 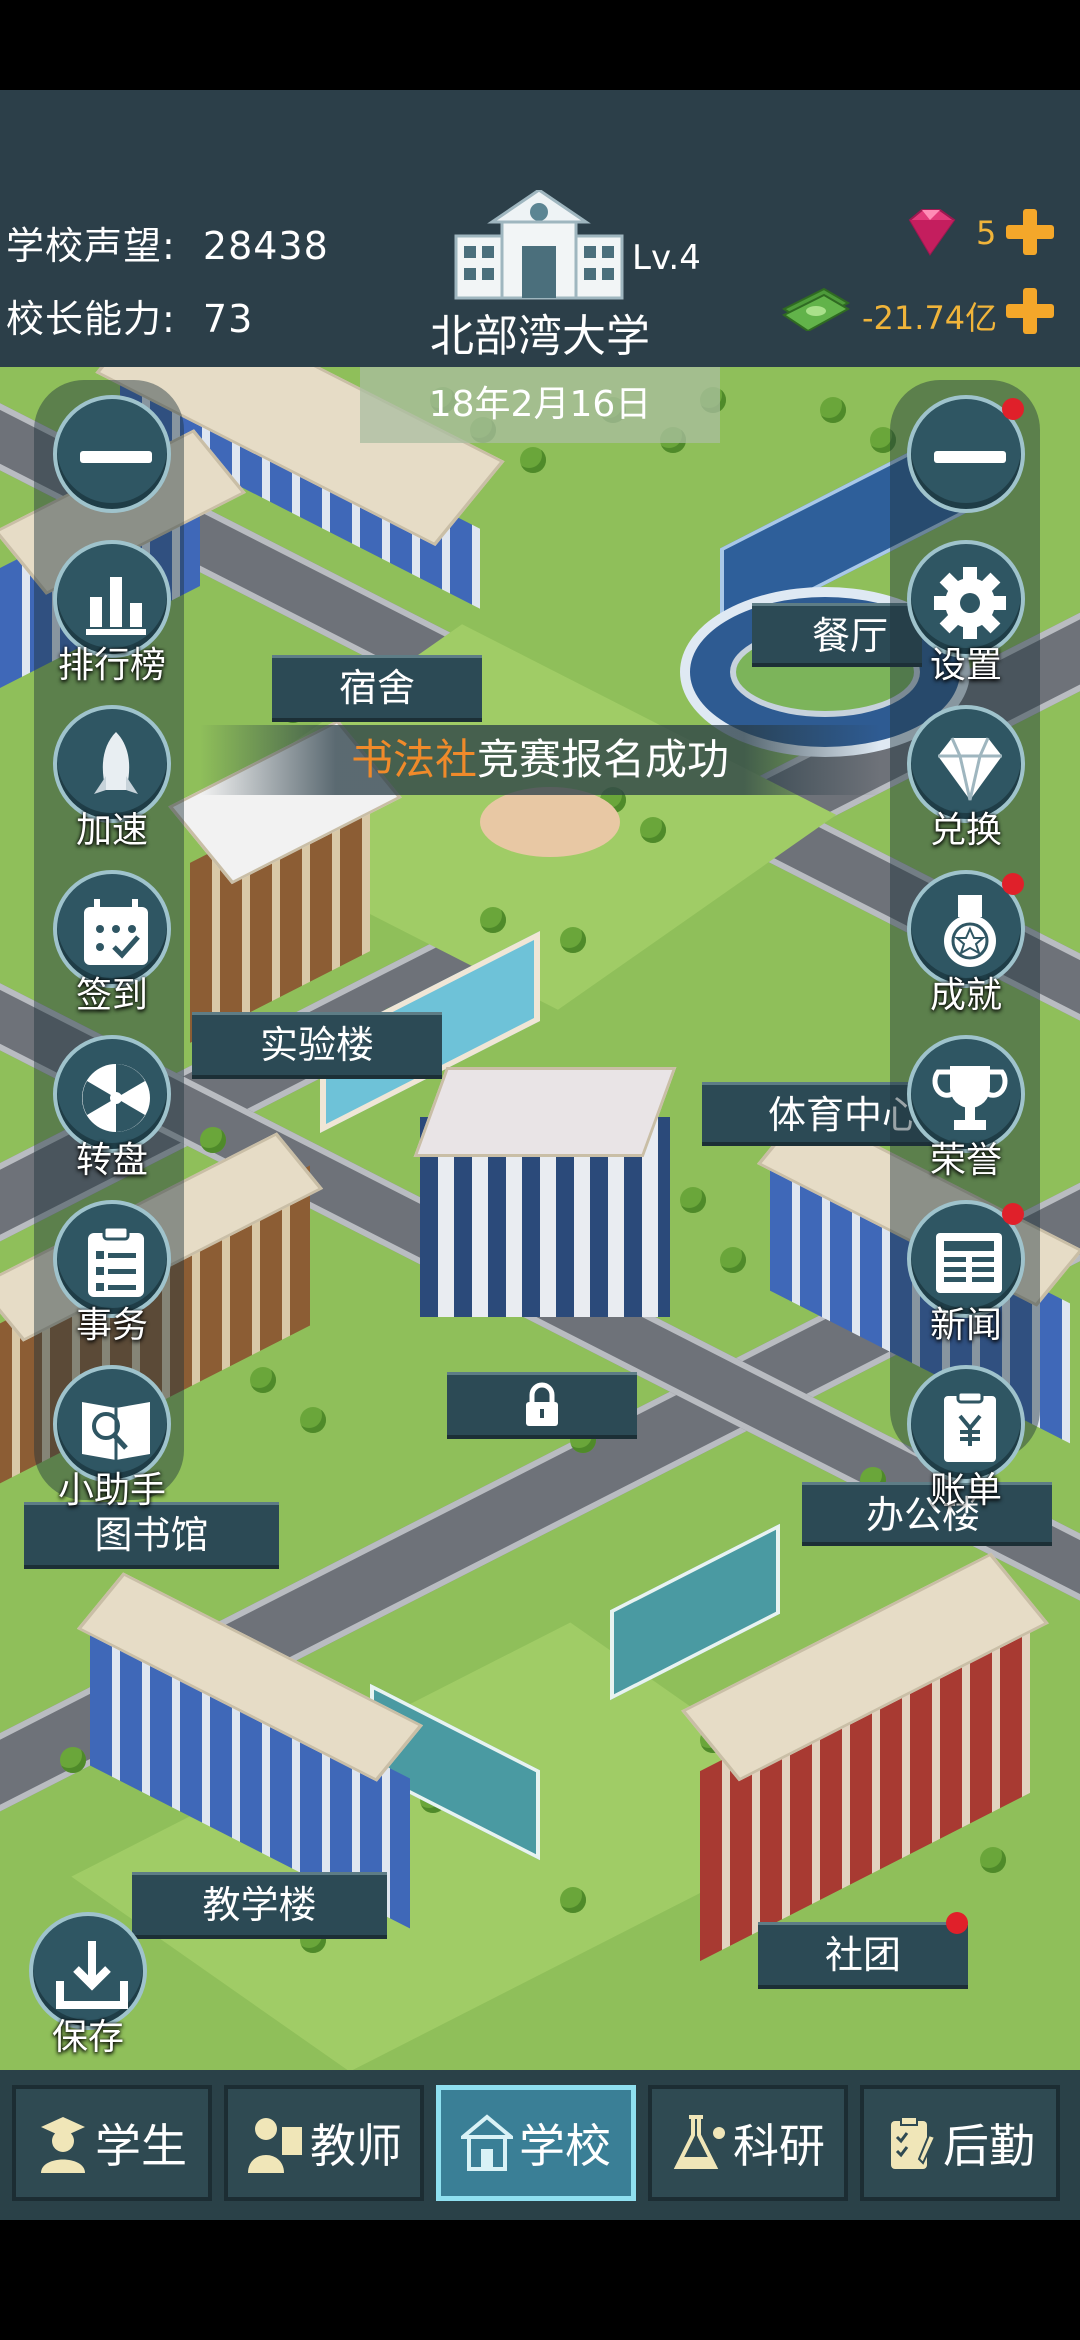 I want to click on logistics-icon, so click(x=914, y=2142).